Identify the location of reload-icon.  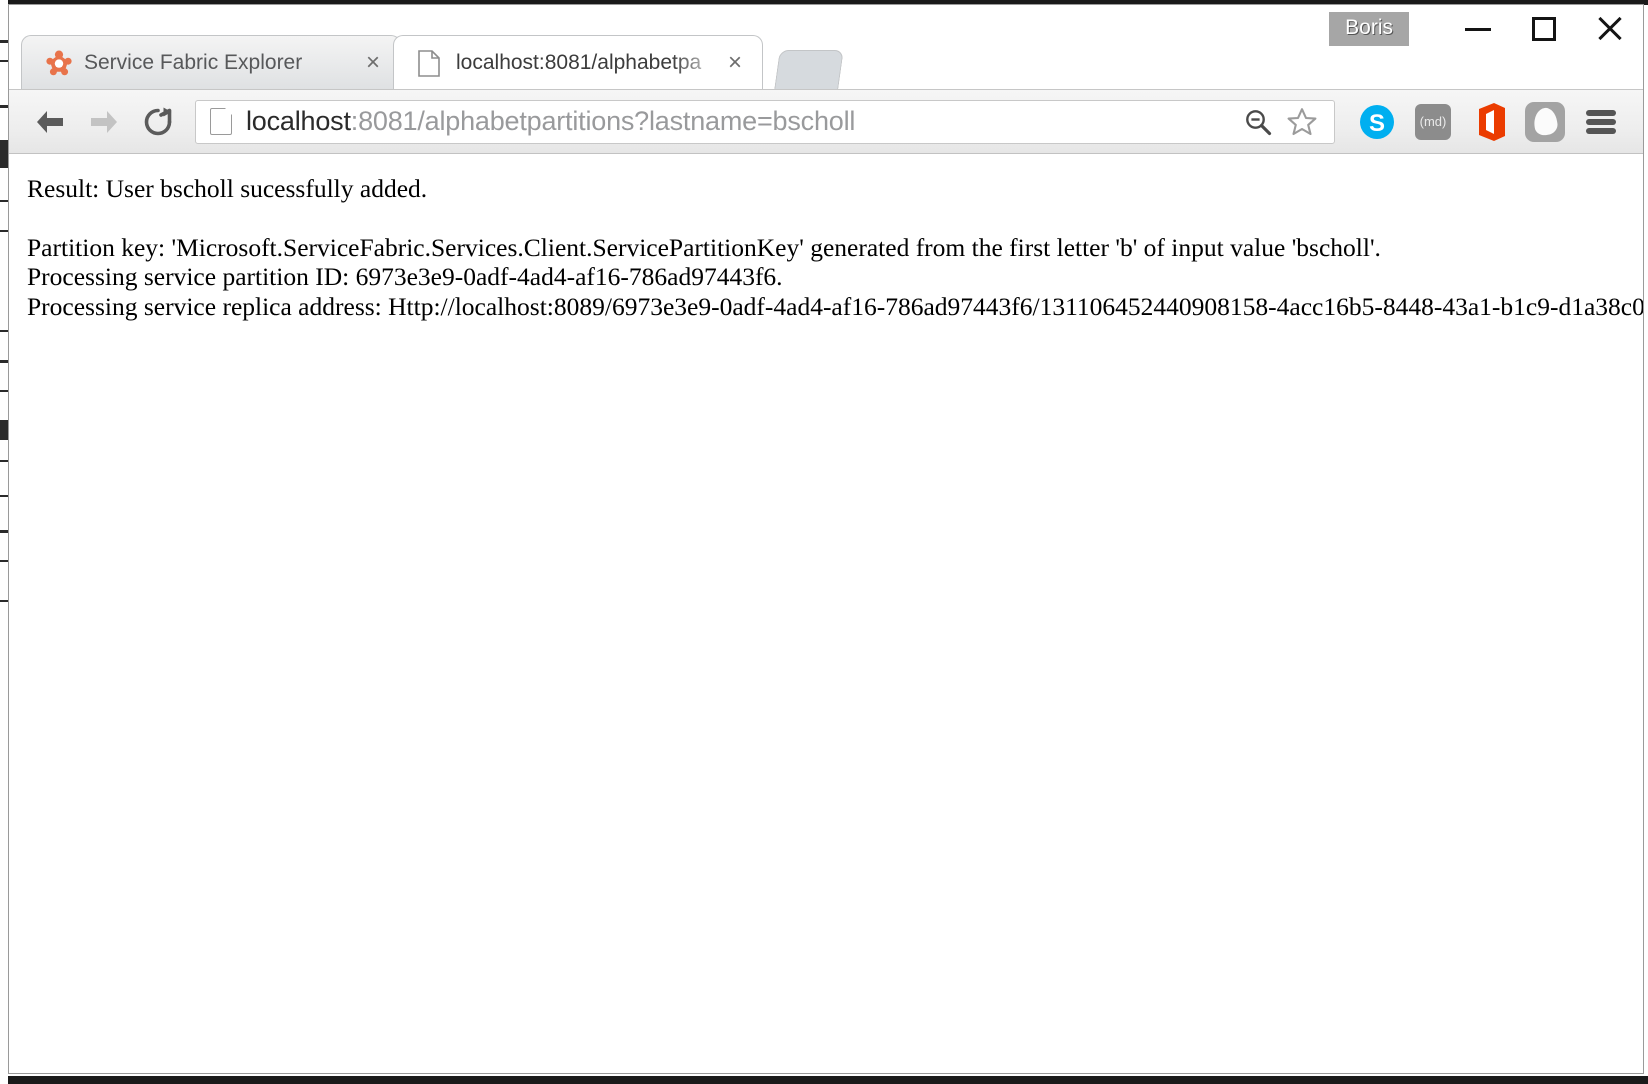
(158, 121).